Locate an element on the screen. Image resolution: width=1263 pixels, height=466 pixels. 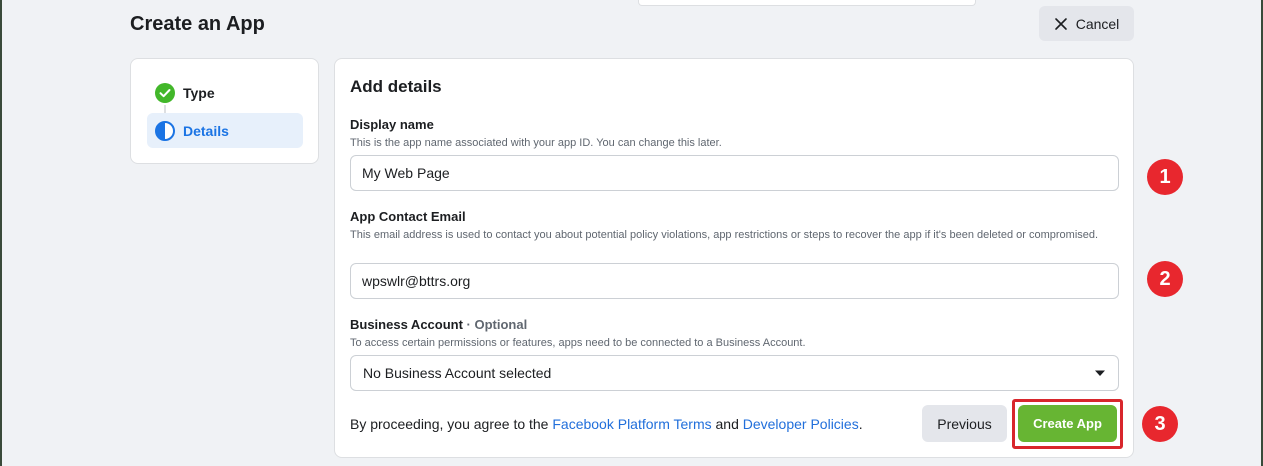
callout-badge-2: 2 is located at coordinates (1165, 279).